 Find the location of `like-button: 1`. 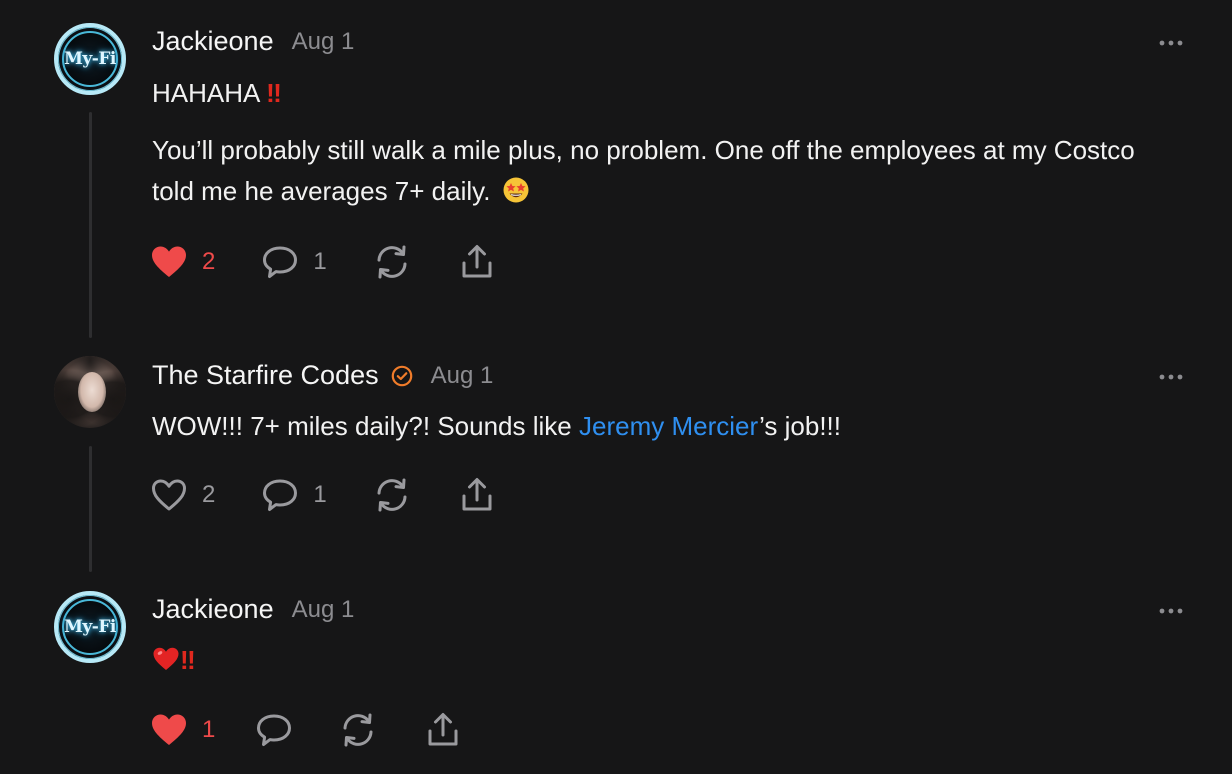

like-button: 1 is located at coordinates (182, 730).